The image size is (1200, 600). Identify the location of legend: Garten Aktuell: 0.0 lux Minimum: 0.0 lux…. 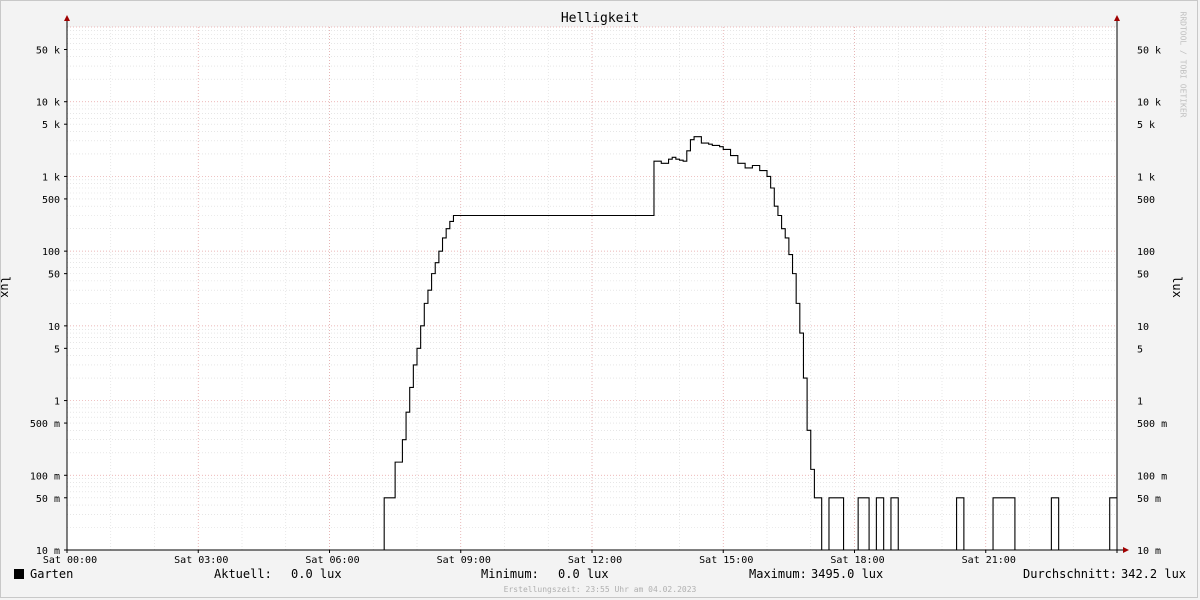
(600, 576).